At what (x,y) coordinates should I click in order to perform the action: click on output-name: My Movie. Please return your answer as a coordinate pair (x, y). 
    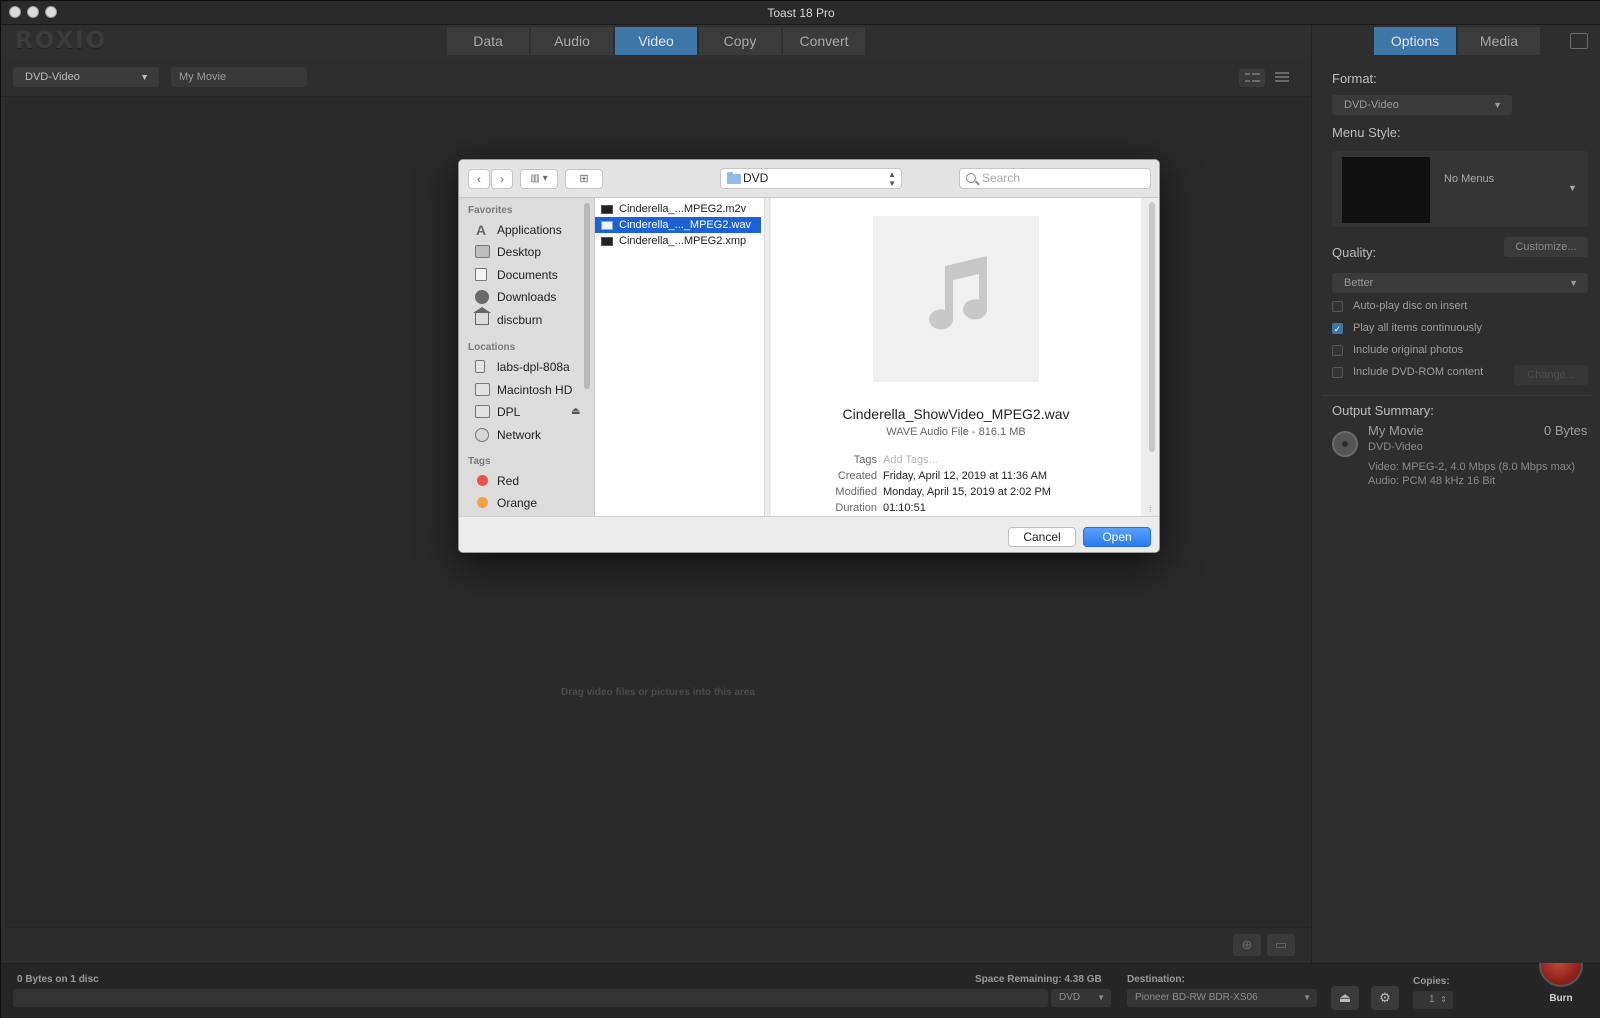
    Looking at the image, I should click on (1396, 430).